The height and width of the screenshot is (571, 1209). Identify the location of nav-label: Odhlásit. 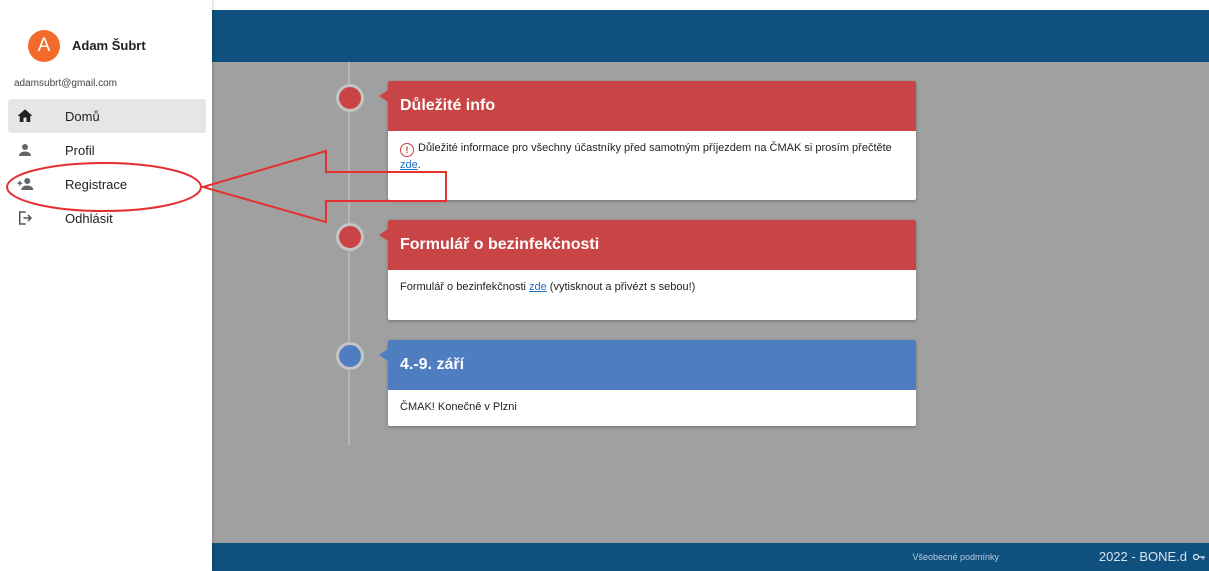
(89, 218).